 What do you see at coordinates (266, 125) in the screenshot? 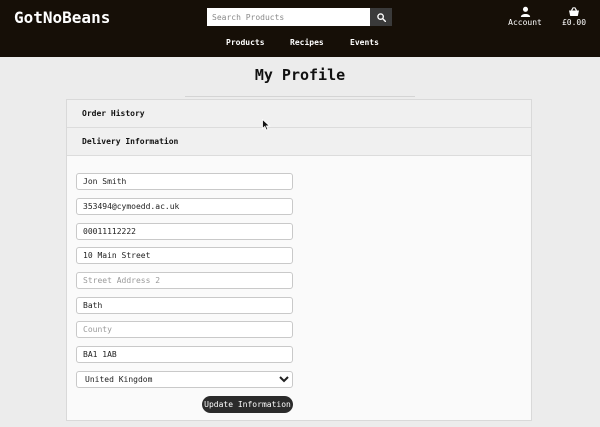
I see `mouse-pointer-icon` at bounding box center [266, 125].